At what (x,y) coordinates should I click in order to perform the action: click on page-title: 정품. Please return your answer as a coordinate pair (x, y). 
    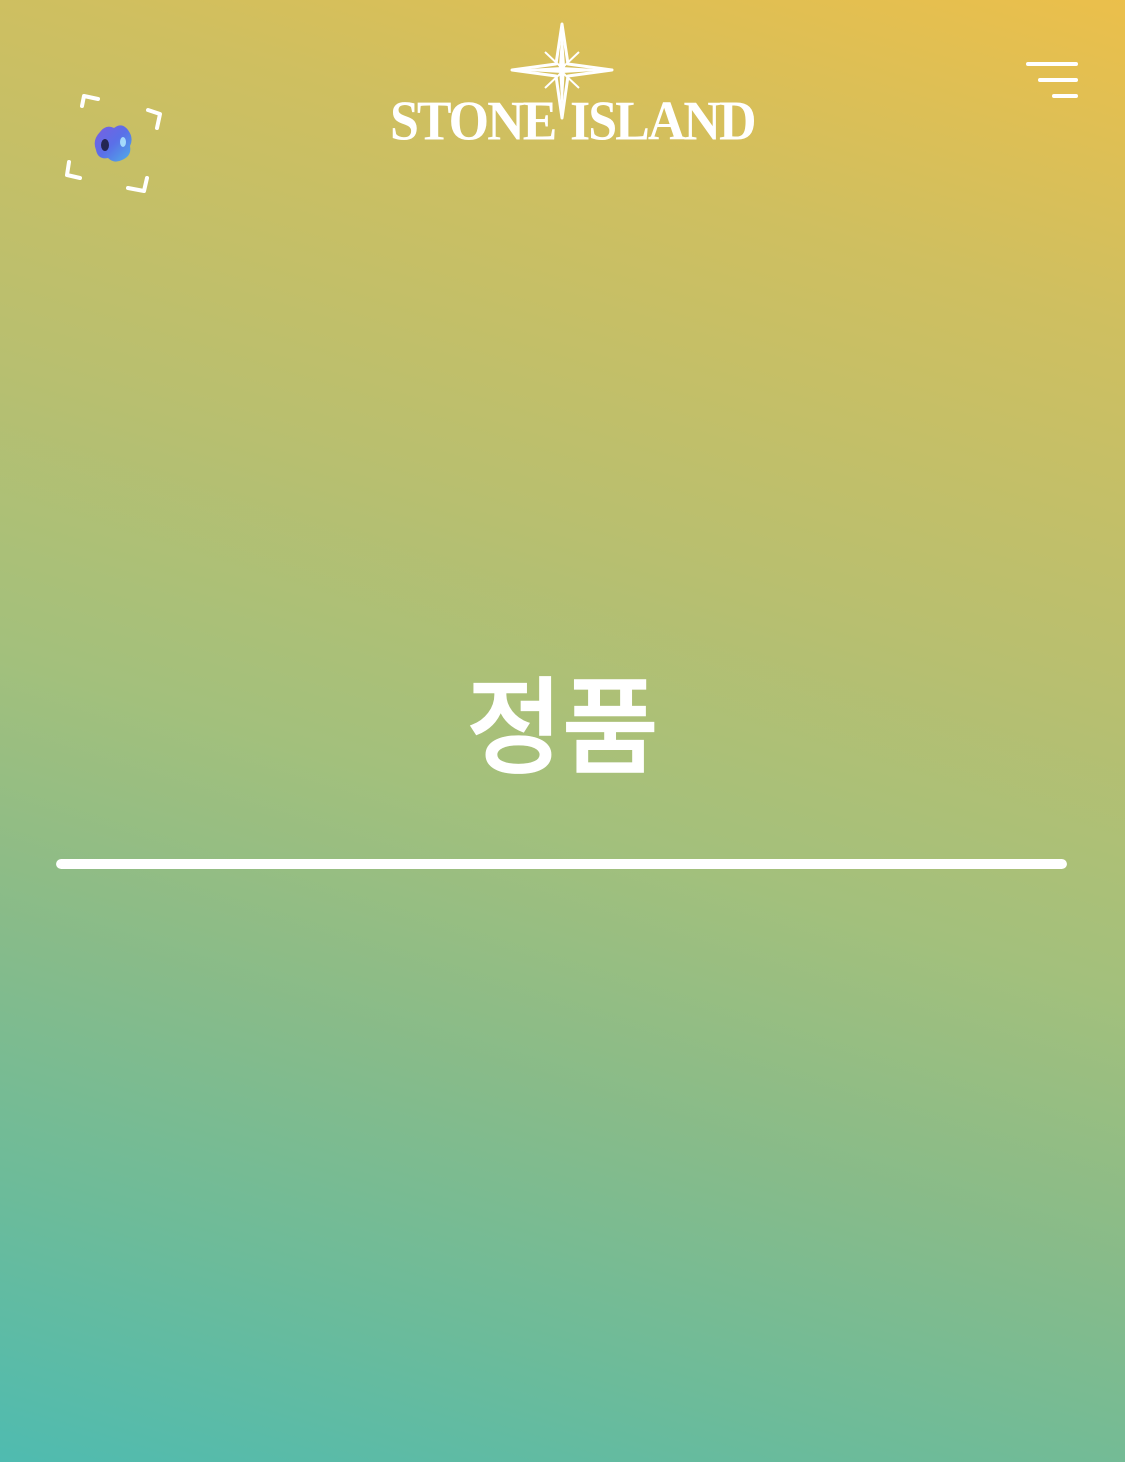
    Looking at the image, I should click on (562, 728).